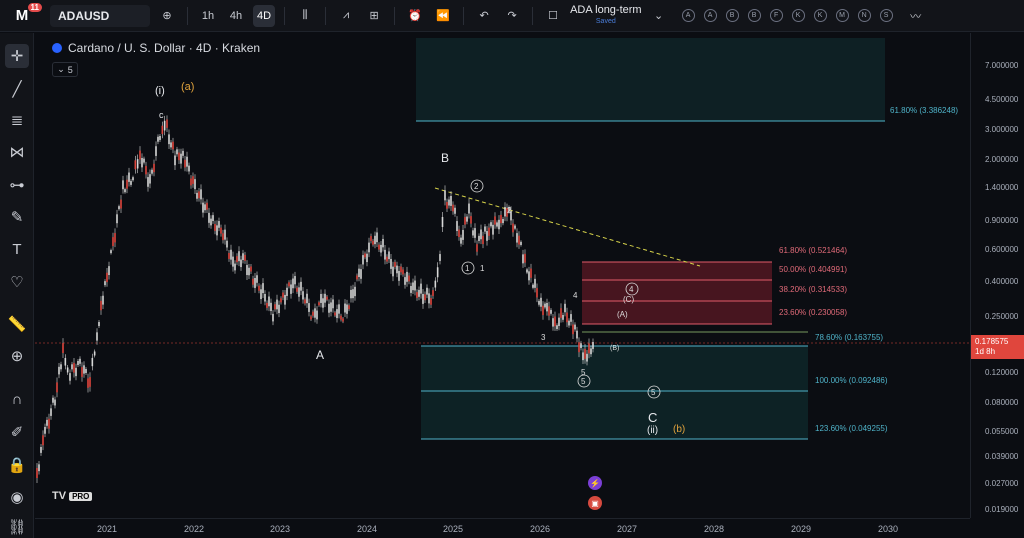 The width and height of the screenshot is (1024, 538). I want to click on zoom-icon: ⊕, so click(17, 356).